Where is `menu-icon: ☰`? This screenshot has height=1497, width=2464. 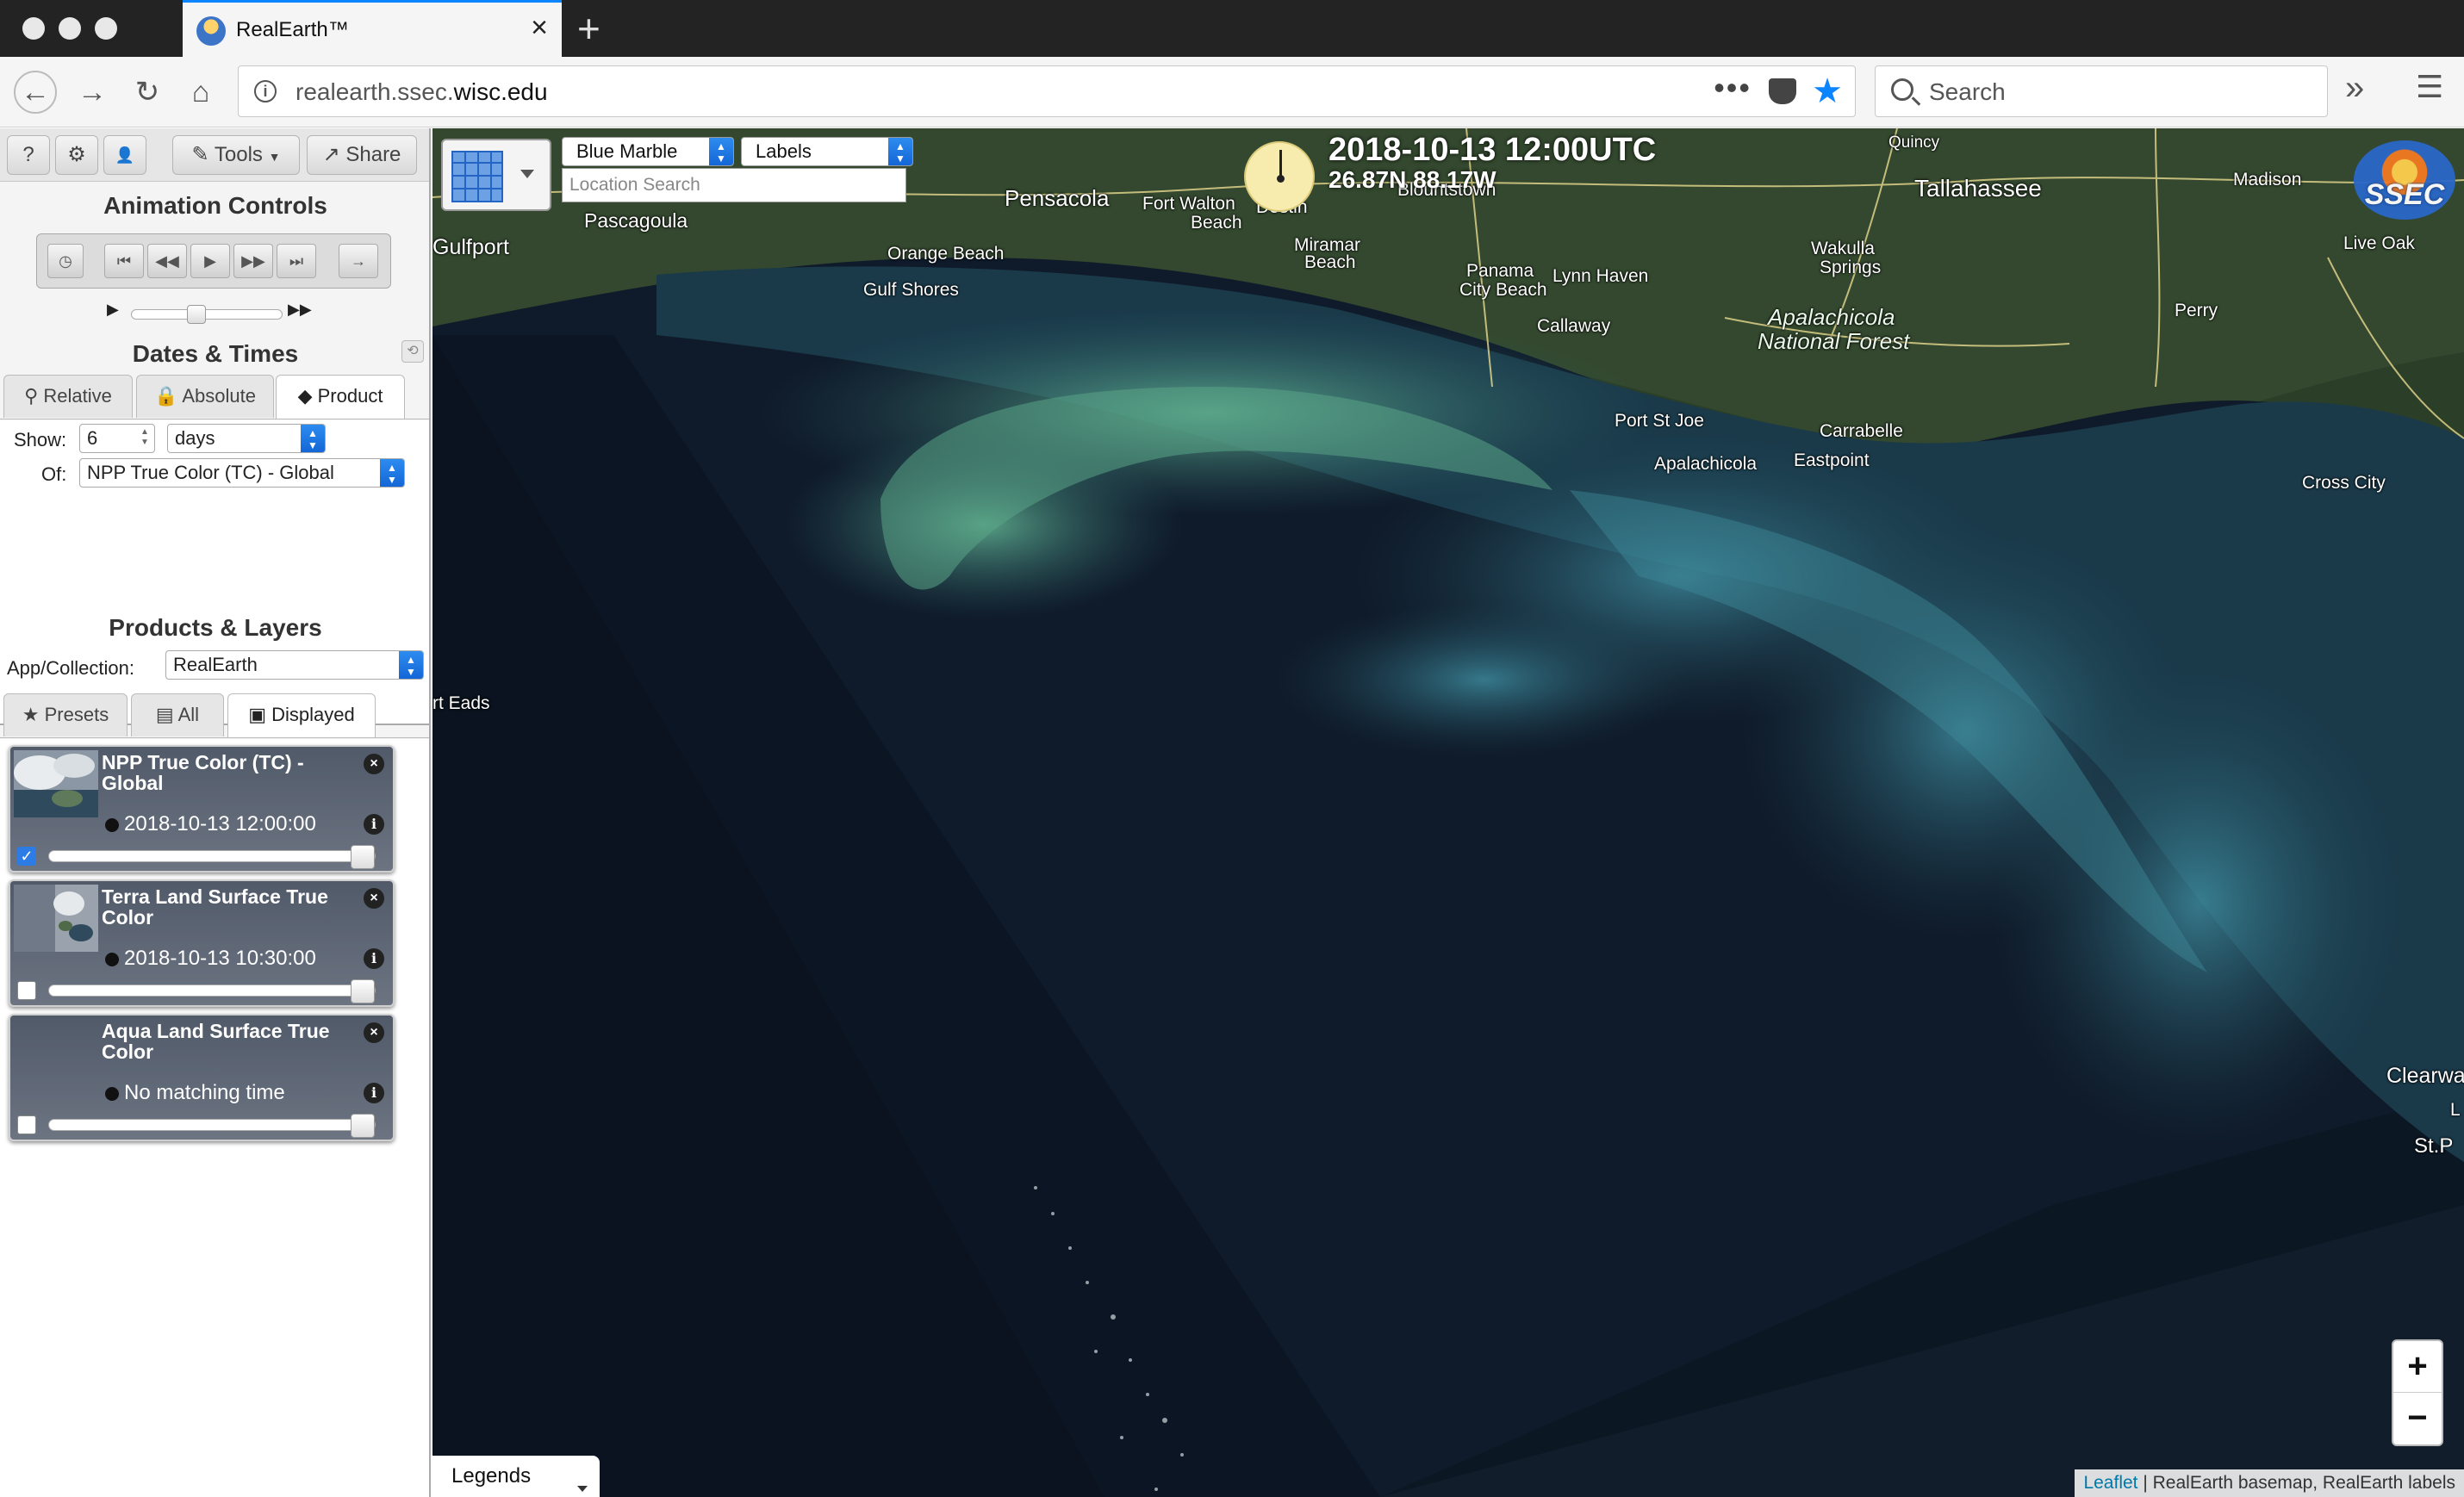
menu-icon: ☰ is located at coordinates (2430, 87).